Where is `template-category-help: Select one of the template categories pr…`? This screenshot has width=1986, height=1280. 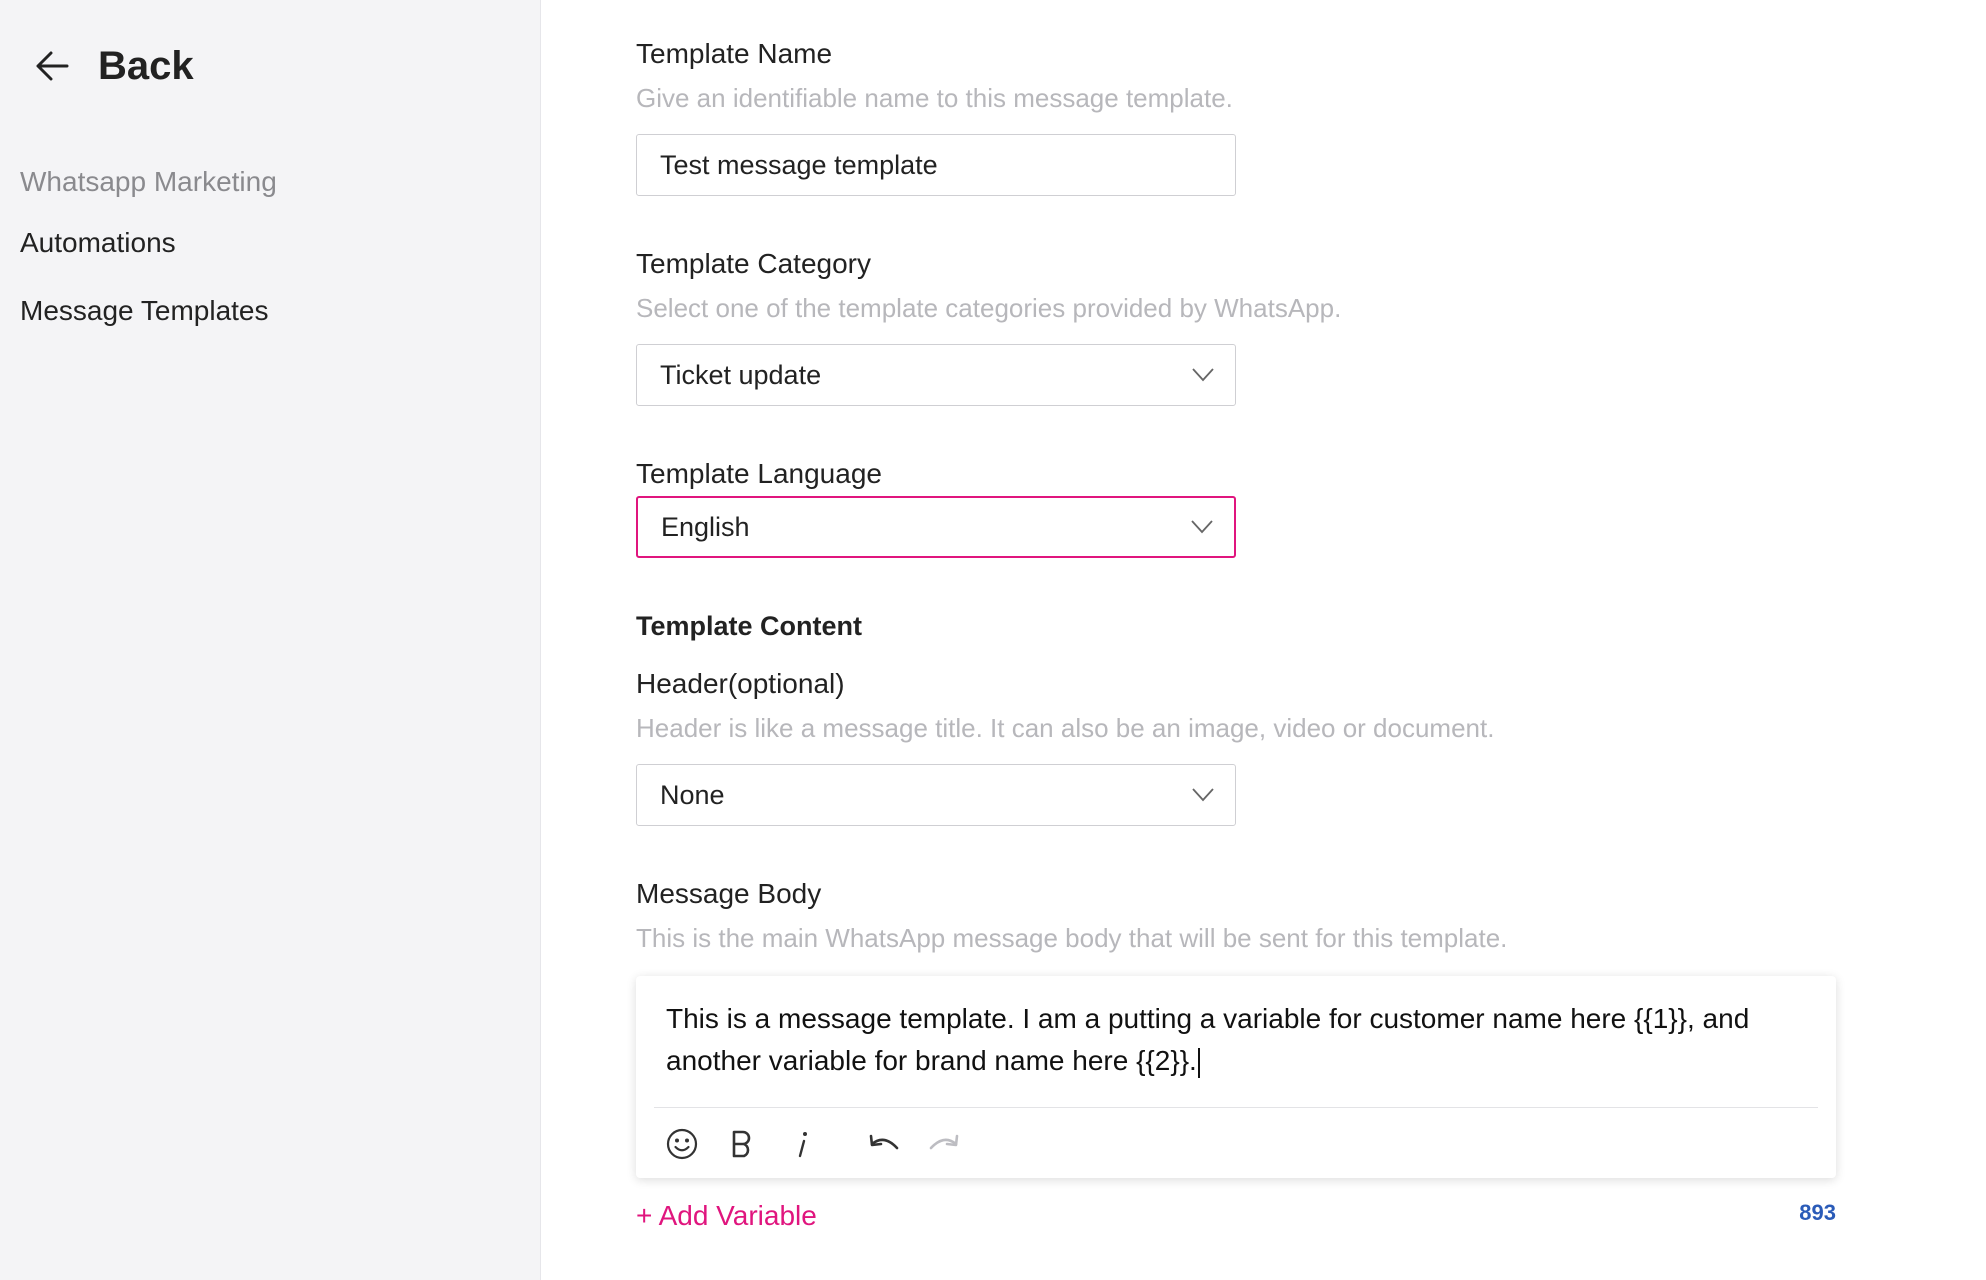 template-category-help: Select one of the template categories pr… is located at coordinates (989, 308).